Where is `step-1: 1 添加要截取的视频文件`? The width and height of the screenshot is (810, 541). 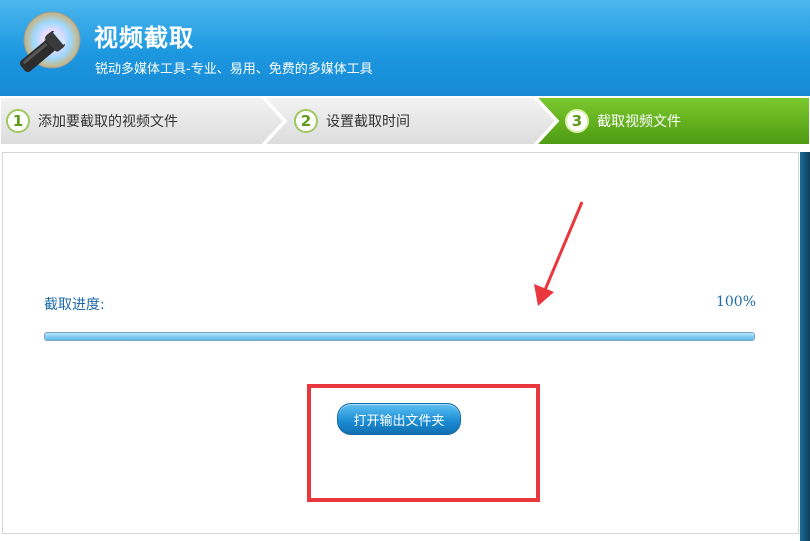
step-1: 1 添加要截取的视频文件 is located at coordinates (92, 121).